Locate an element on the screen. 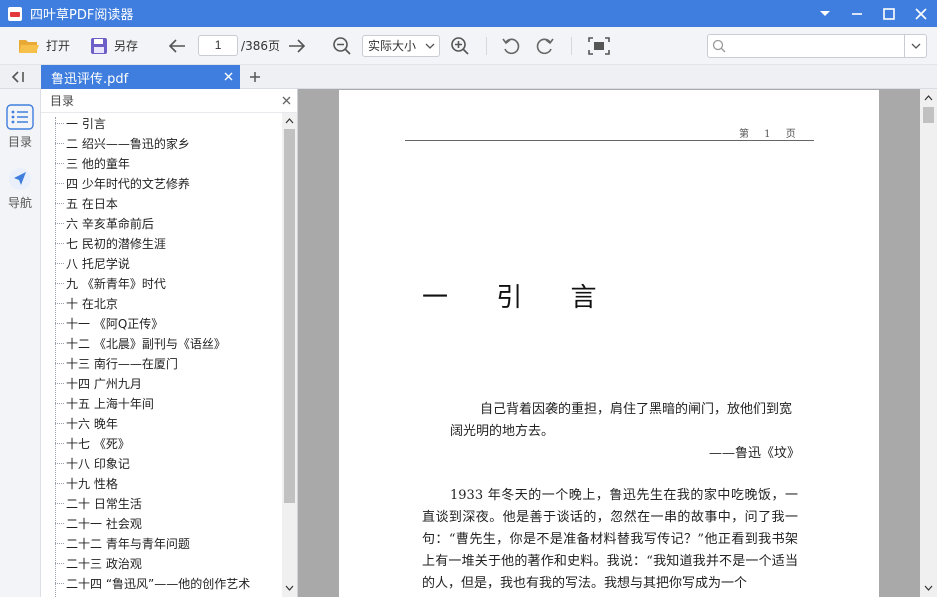 Image resolution: width=937 pixels, height=597 pixels. toc-header: 目录 is located at coordinates (169, 101).